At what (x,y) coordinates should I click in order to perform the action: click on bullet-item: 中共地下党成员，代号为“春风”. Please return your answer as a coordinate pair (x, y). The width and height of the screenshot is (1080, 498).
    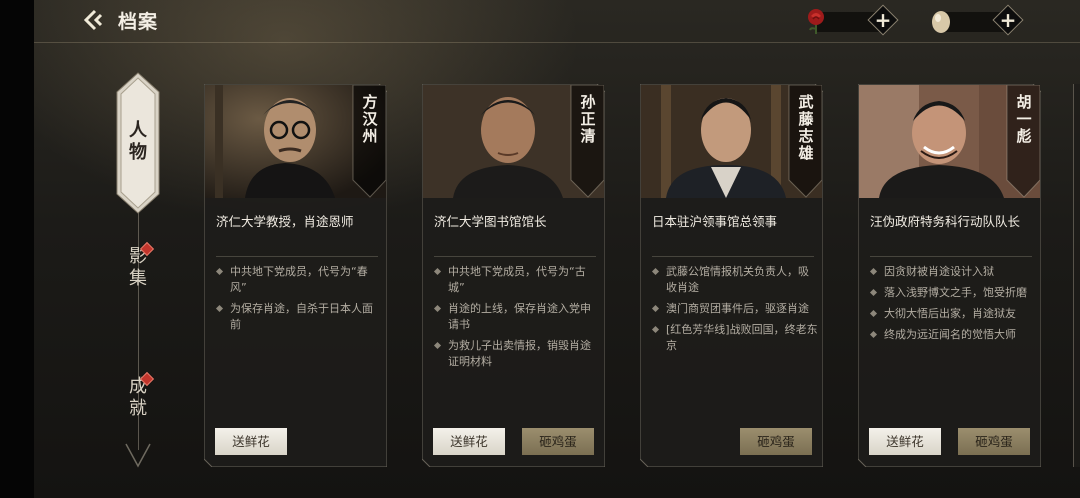
    Looking at the image, I should click on (298, 280).